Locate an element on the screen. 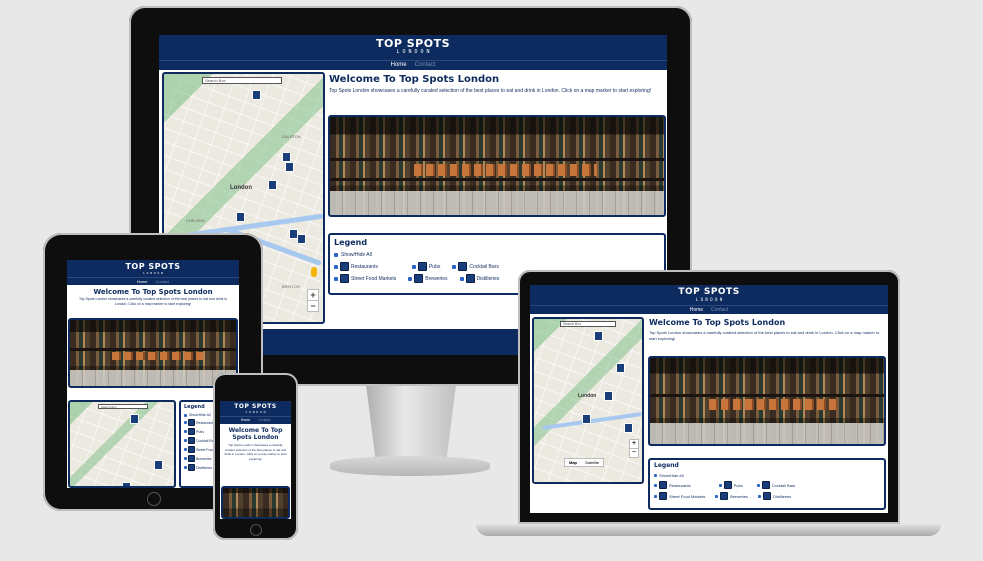 This screenshot has height=561, width=983. monitor-base is located at coordinates (410, 466).